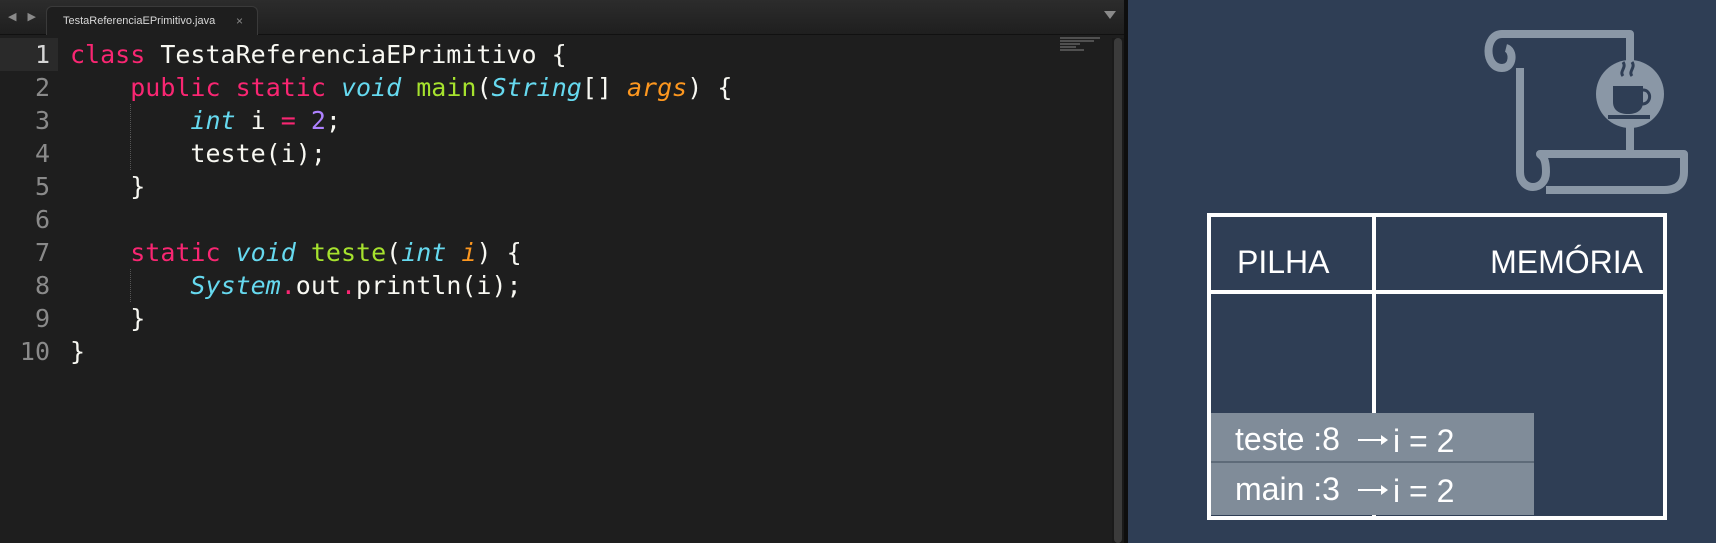 This screenshot has height=543, width=1716. Describe the element at coordinates (657, 87) in the screenshot. I see `token-param: args` at that location.